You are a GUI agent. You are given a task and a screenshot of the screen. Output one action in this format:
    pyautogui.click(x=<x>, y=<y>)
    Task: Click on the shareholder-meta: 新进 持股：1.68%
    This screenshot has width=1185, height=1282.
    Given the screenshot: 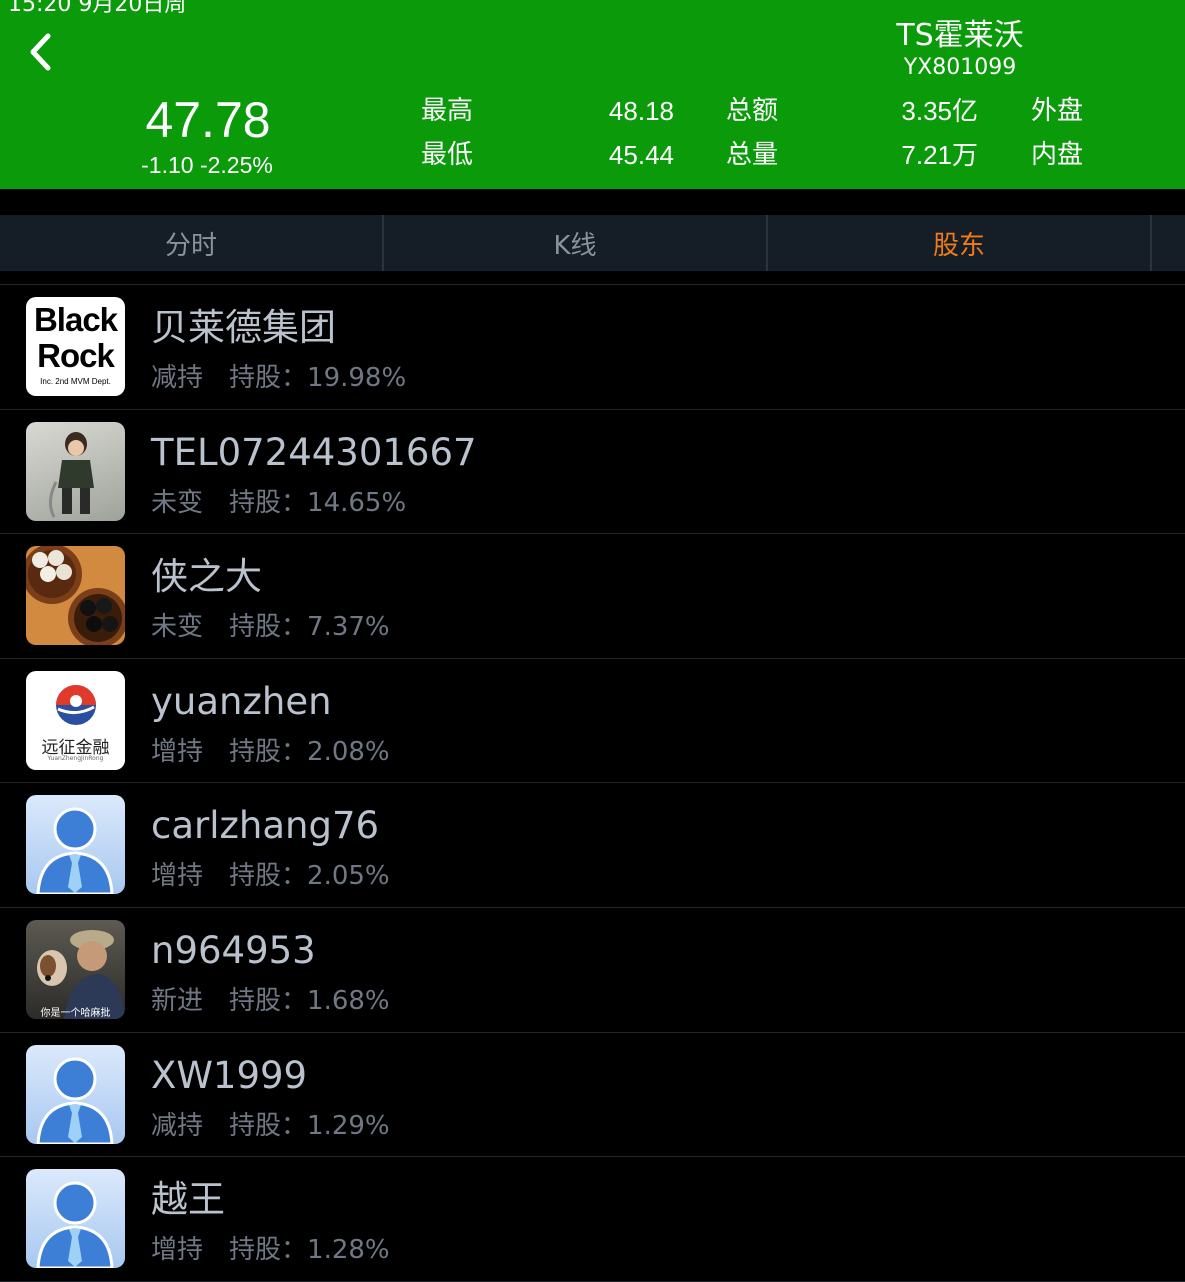 What is the action you would take?
    pyautogui.click(x=283, y=1001)
    